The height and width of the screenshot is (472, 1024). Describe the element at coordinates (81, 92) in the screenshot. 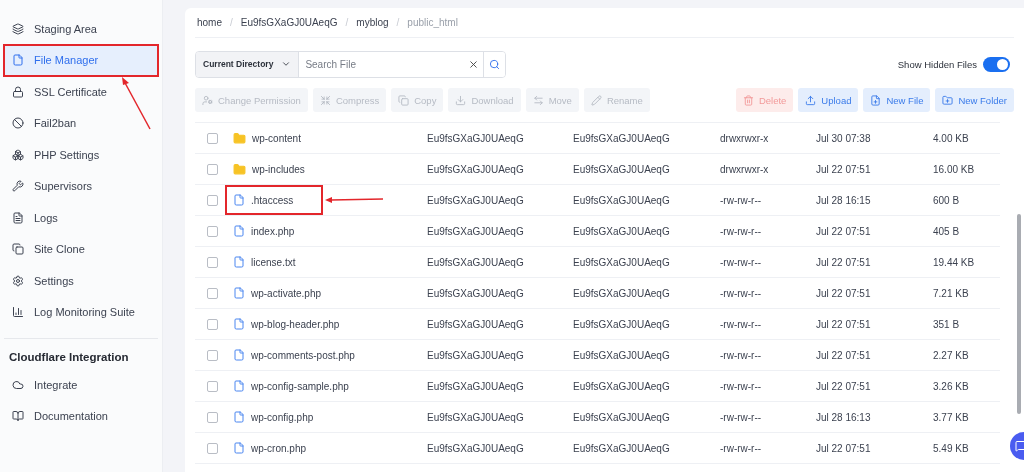

I see `sidebar-item: SSL Certificate` at that location.